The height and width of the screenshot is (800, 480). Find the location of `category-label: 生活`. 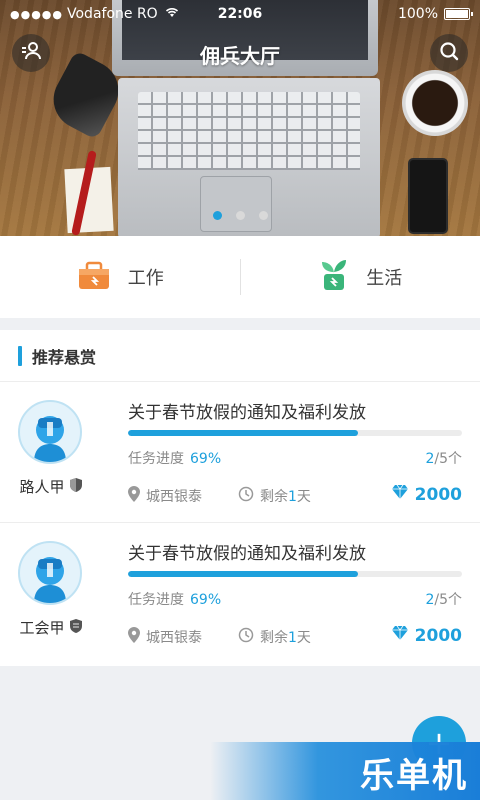

category-label: 生活 is located at coordinates (384, 278).